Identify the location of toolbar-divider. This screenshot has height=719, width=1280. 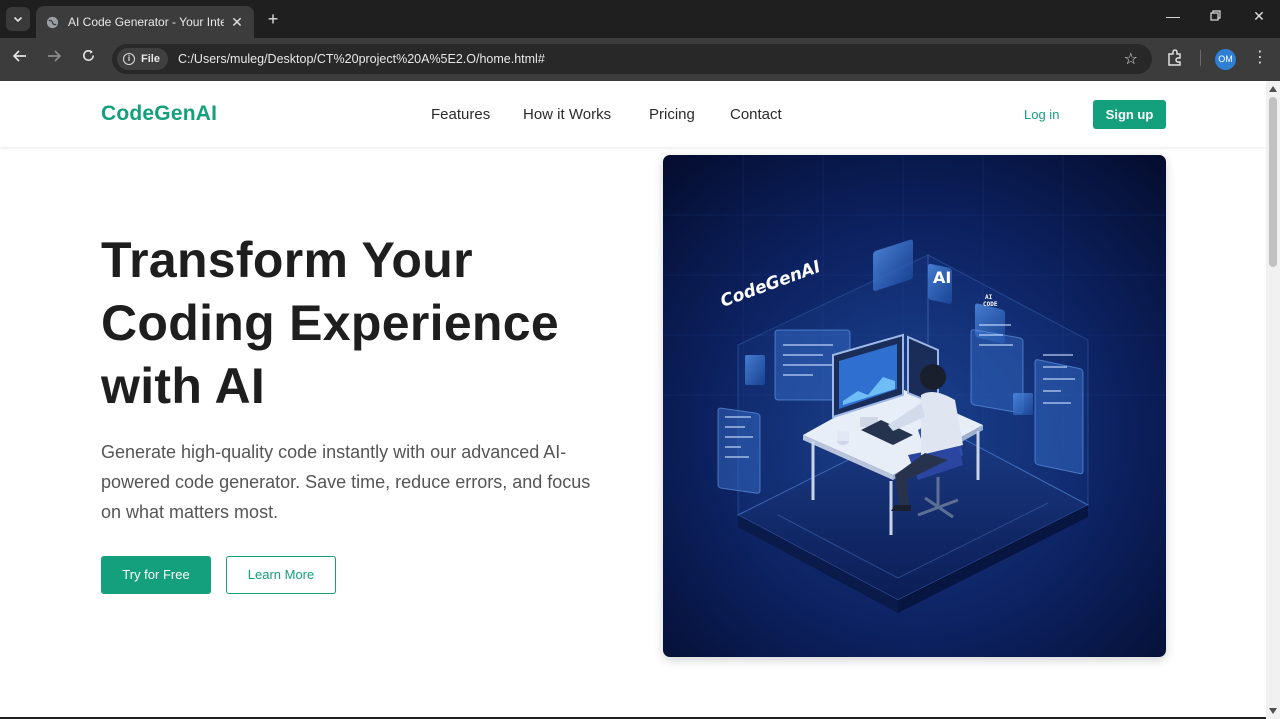
(1200, 58).